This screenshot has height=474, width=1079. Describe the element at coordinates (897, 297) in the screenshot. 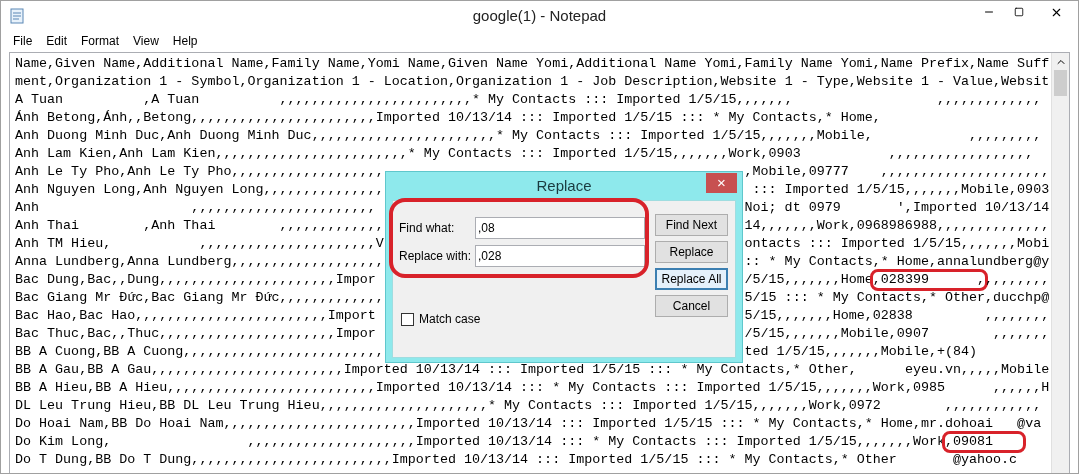

I see `text-line: 5/15 ::: * My Contacts,* Other,ducchp@` at that location.